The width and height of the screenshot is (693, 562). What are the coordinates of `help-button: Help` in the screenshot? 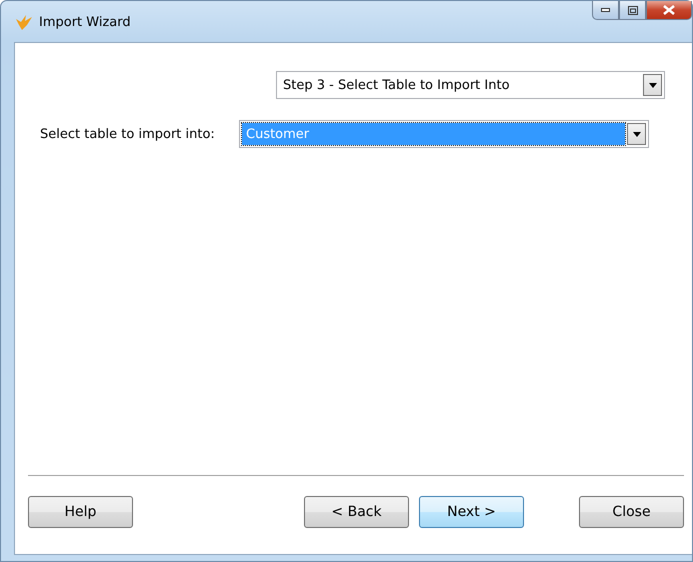 It's located at (80, 512).